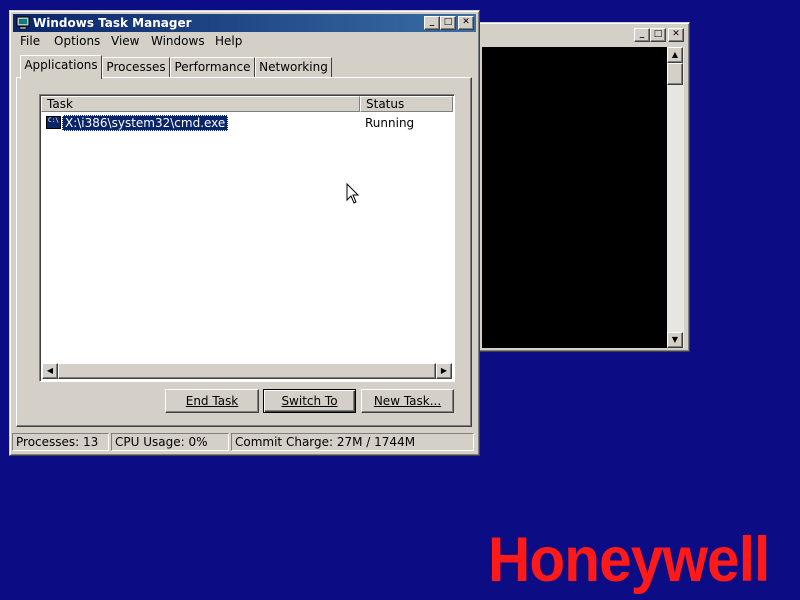 The image size is (800, 600). I want to click on tab-applications: Applications, so click(61, 67).